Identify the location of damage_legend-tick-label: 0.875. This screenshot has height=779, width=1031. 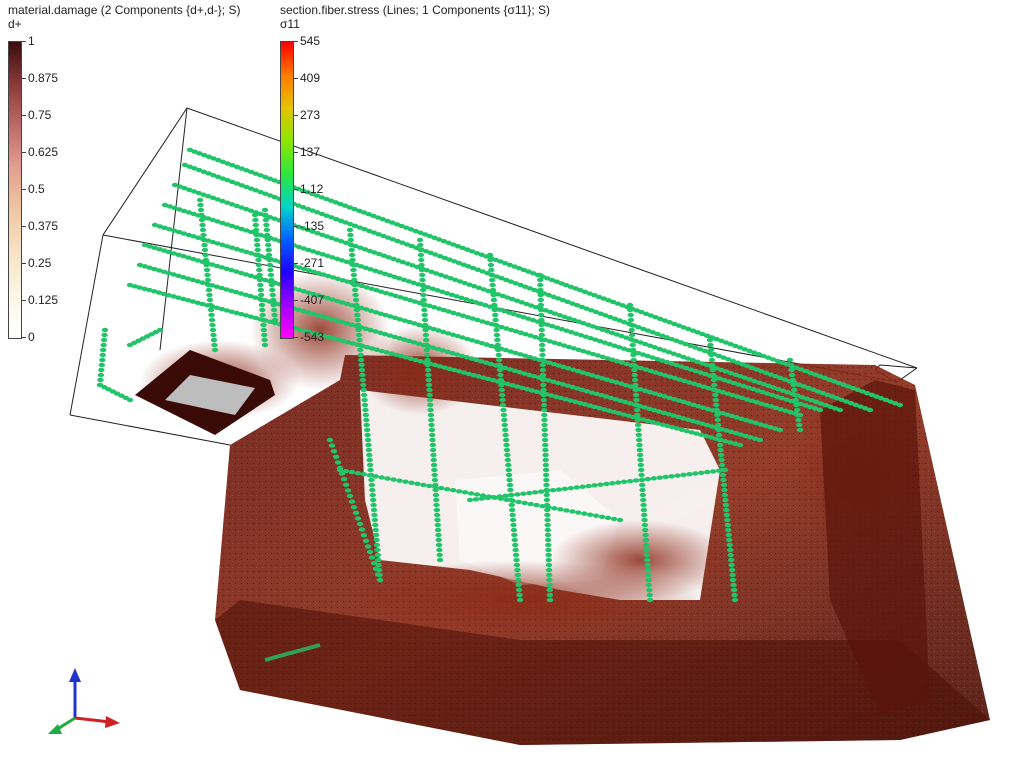
(43, 78).